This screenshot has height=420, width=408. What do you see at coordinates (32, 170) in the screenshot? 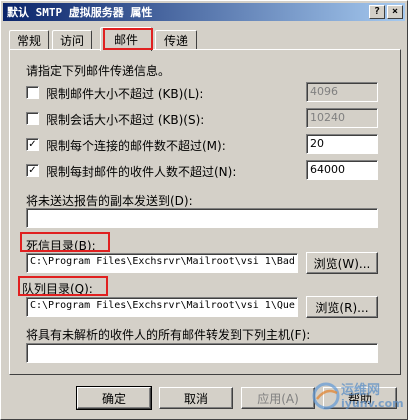
I see `limit-recipients-checkbox: ✓` at bounding box center [32, 170].